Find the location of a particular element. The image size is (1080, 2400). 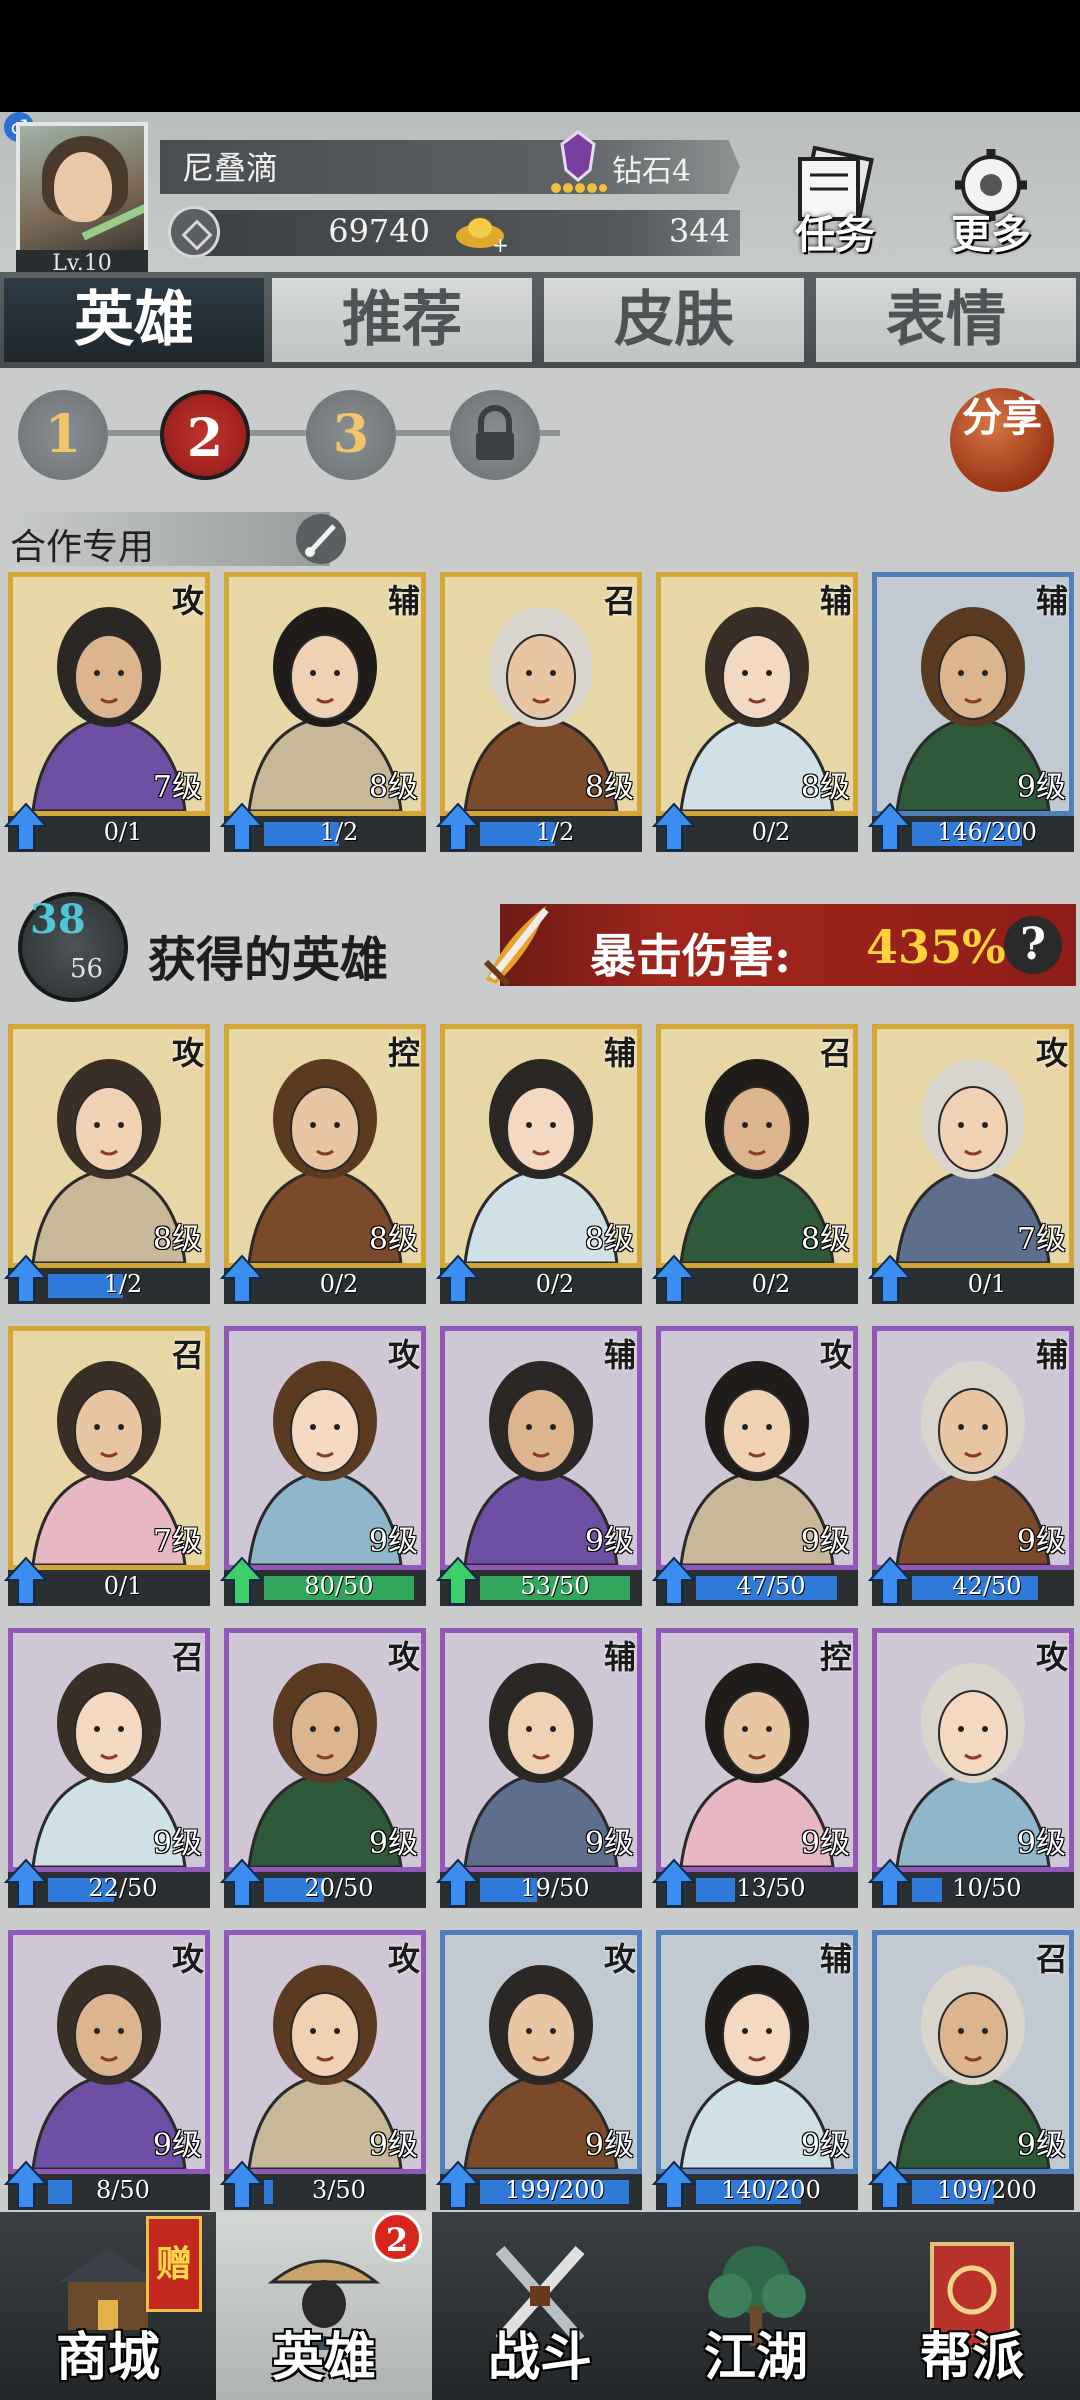

hero-card: 召 9级 22/50 is located at coordinates (107, 1768).